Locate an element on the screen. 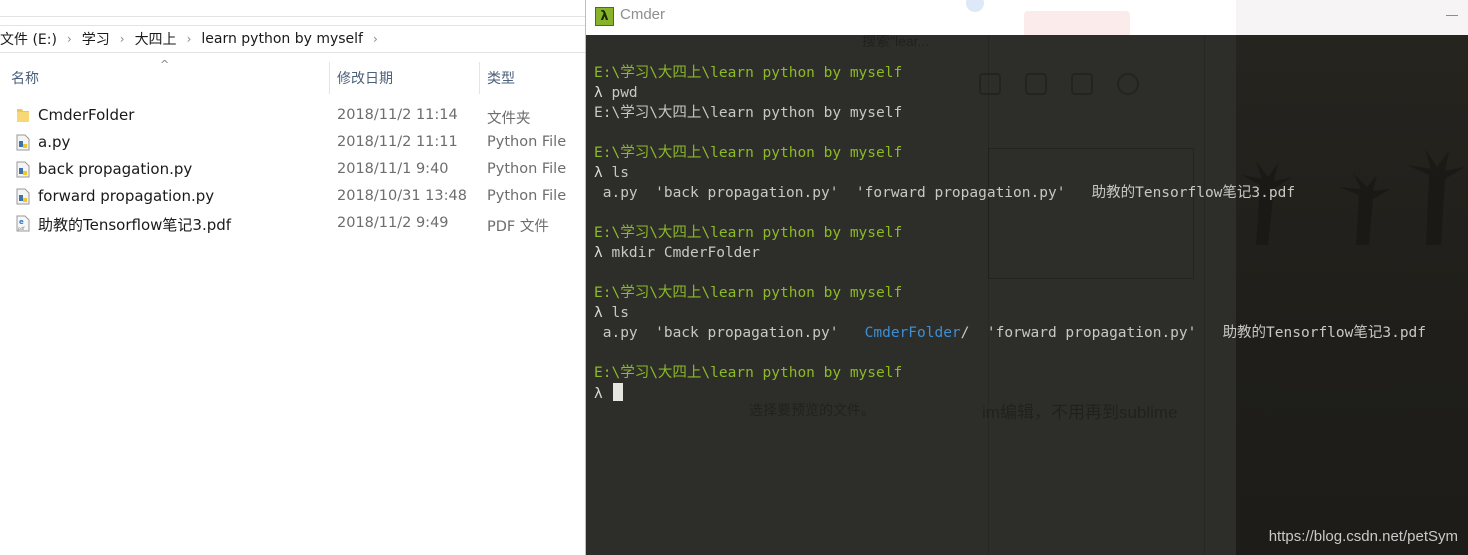 Image resolution: width=1468 pixels, height=555 pixels. ribbon-strip is located at coordinates (293, 8).